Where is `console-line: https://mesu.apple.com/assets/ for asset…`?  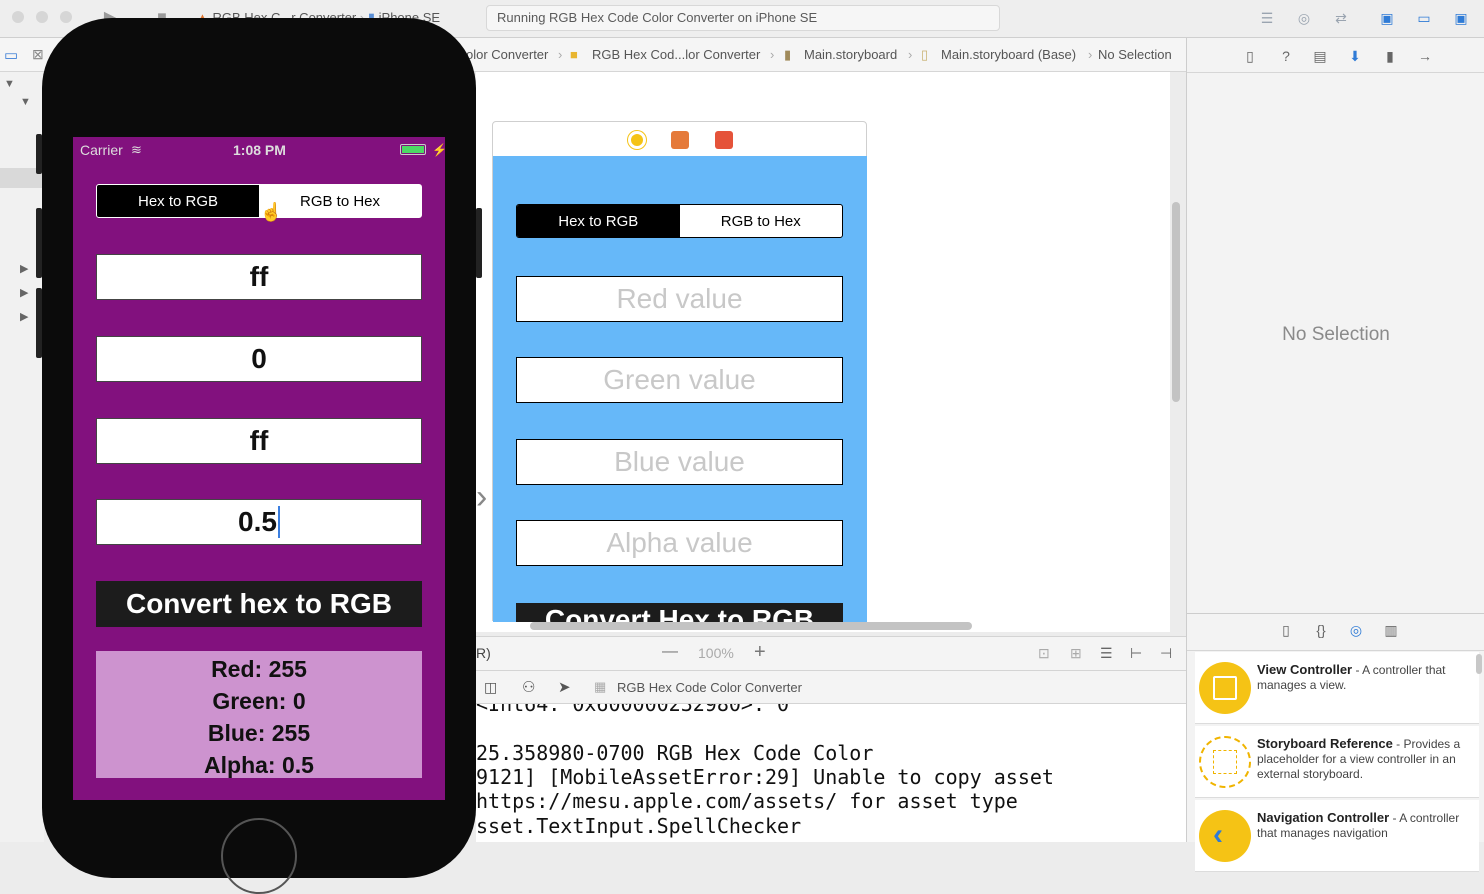
console-line: https://mesu.apple.com/assets/ for asset… is located at coordinates (747, 801).